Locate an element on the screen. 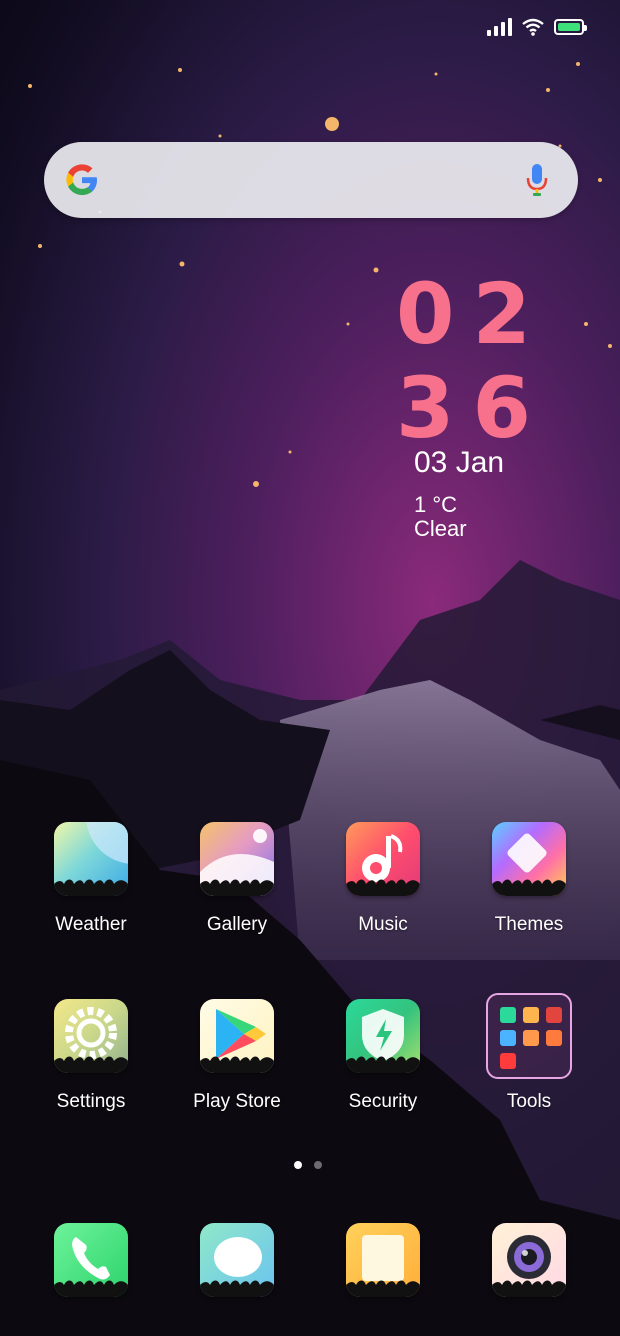  battery-icon is located at coordinates (570, 27).